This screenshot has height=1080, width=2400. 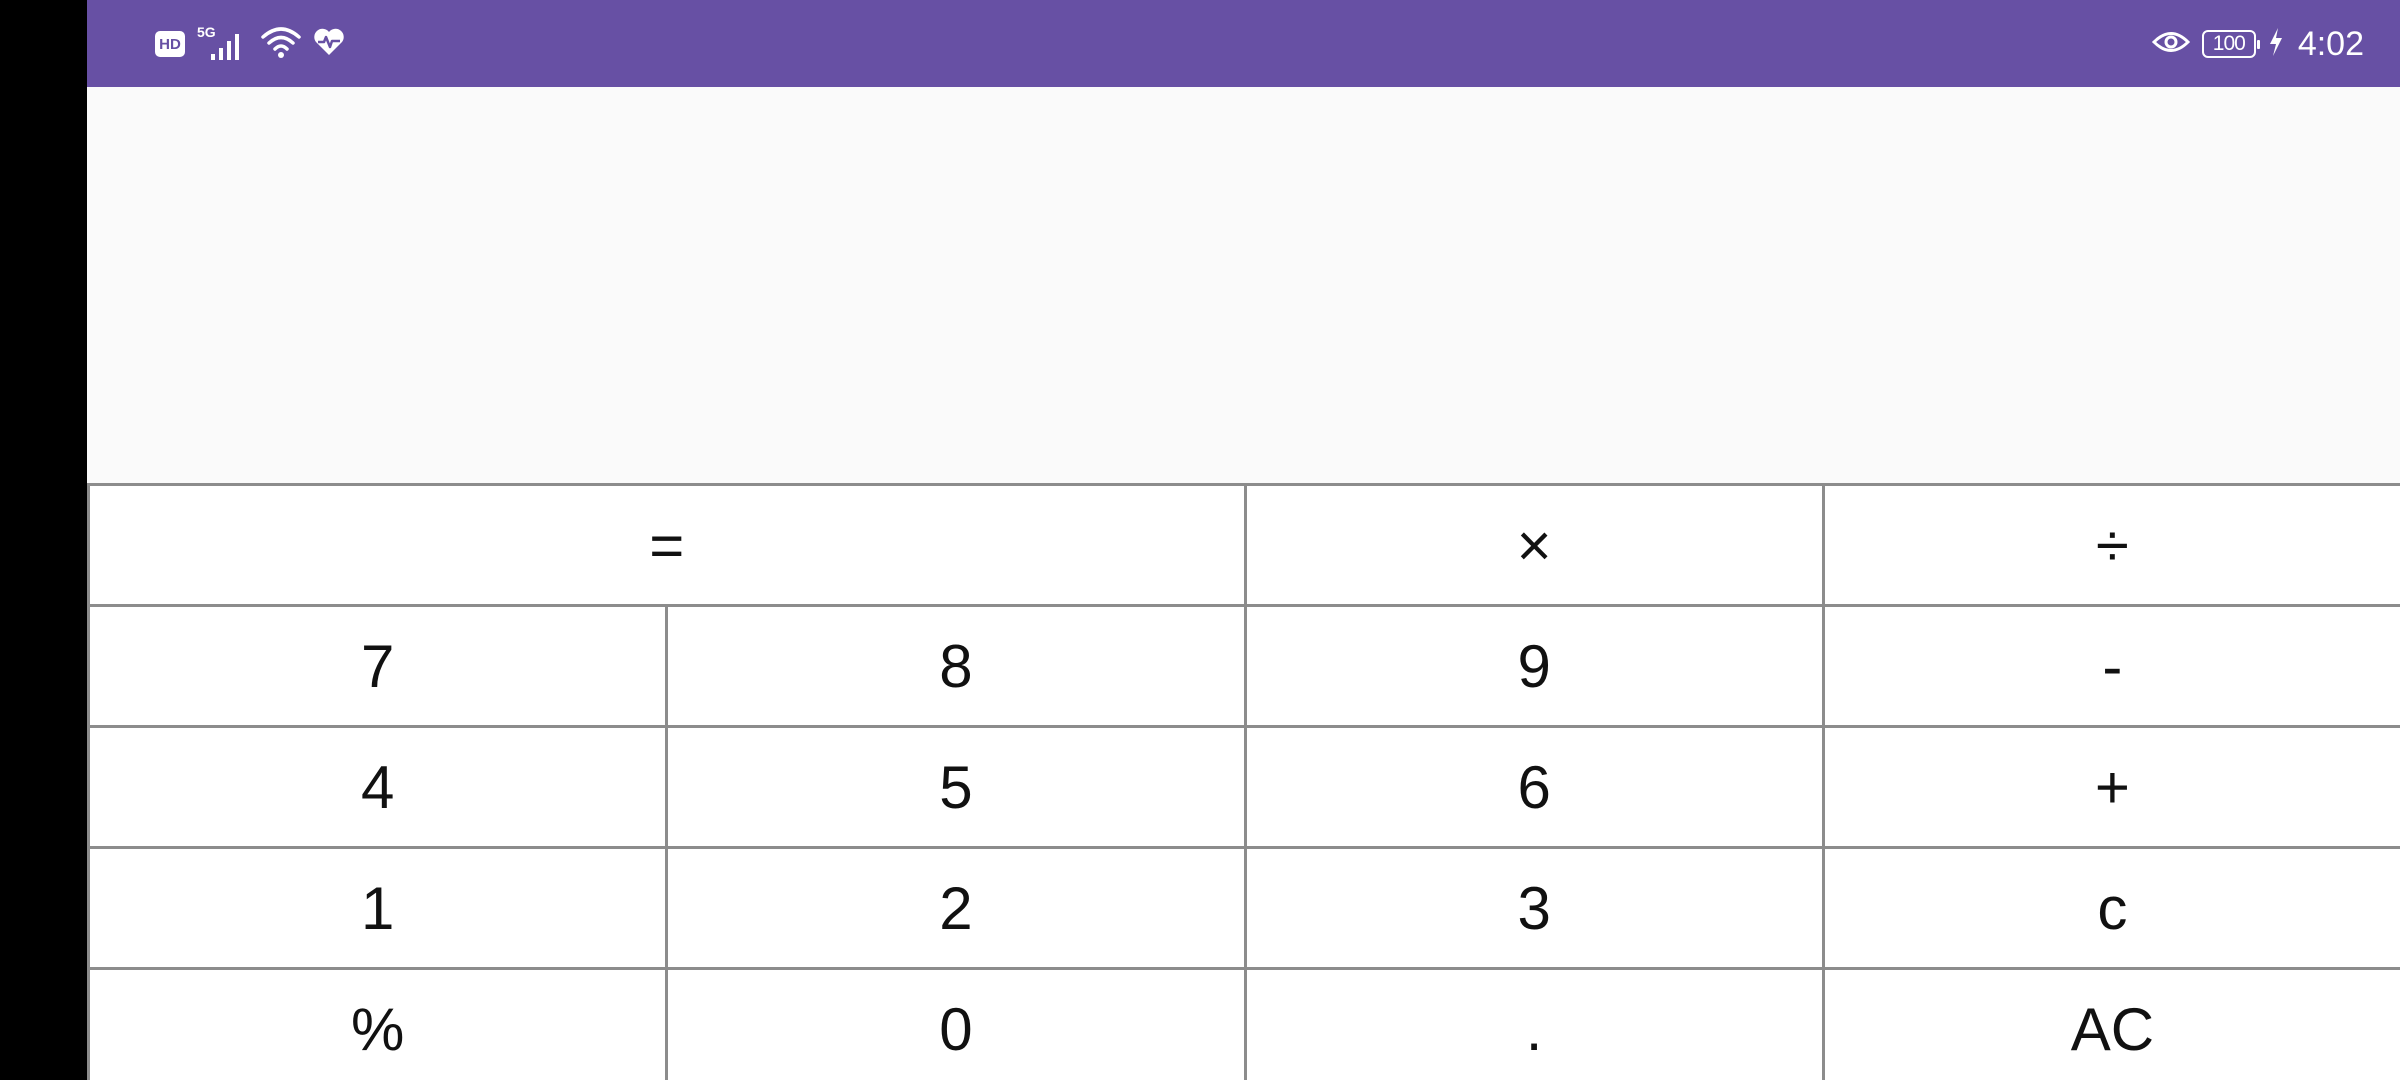 What do you see at coordinates (250, 44) in the screenshot?
I see `status-bar-left: HD 5G` at bounding box center [250, 44].